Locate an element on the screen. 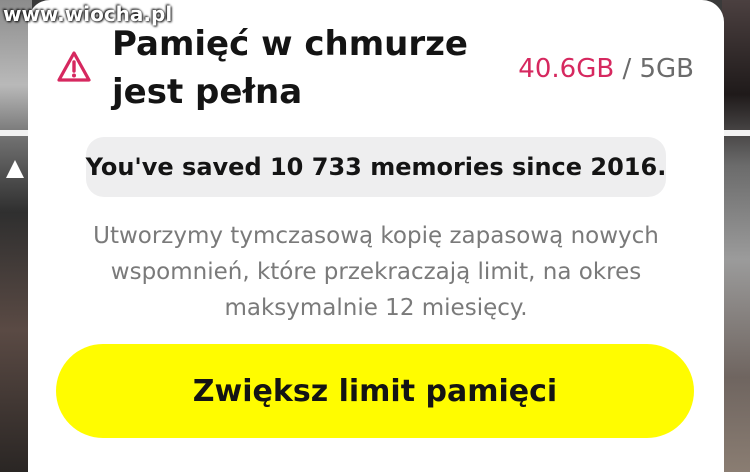 This screenshot has height=472, width=750. memories-stats-banner: You've saved 10 733 memories since 2016. is located at coordinates (376, 167).